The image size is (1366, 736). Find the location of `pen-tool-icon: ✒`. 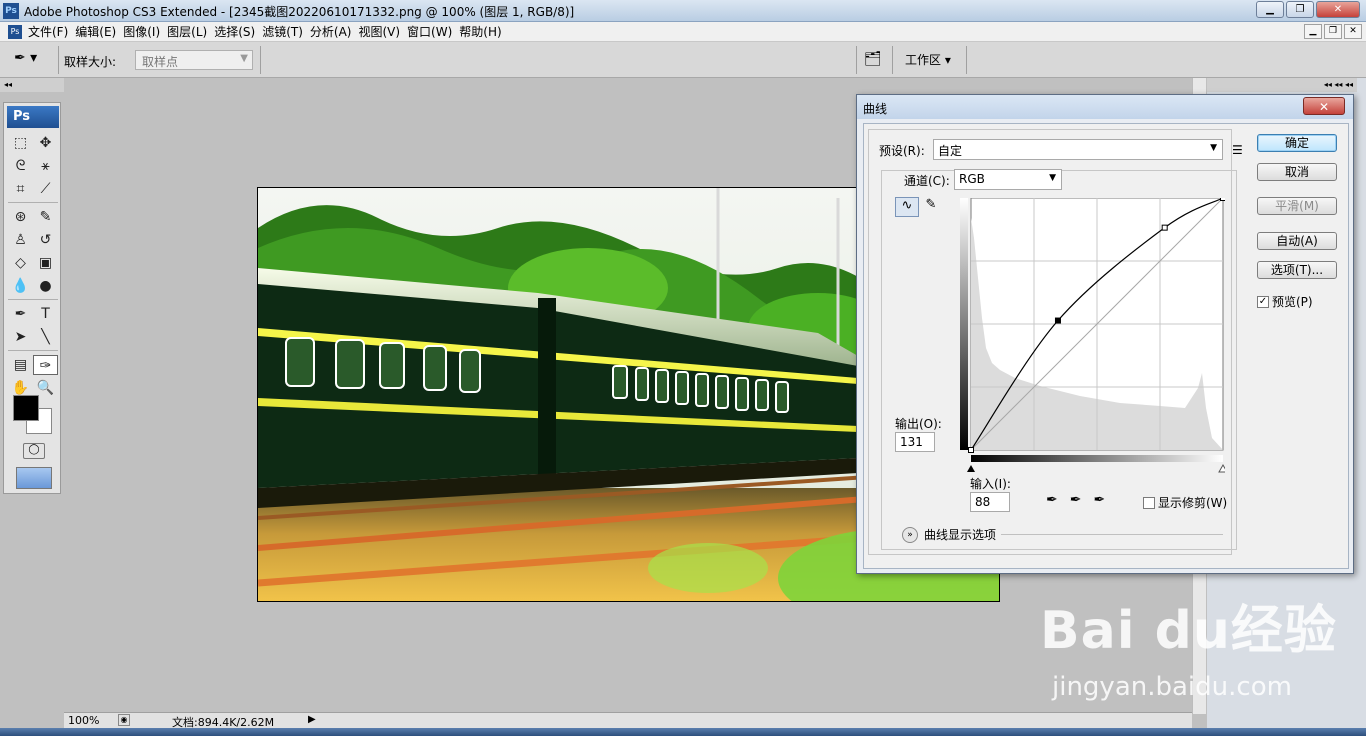

pen-tool-icon: ✒ is located at coordinates (20, 314).